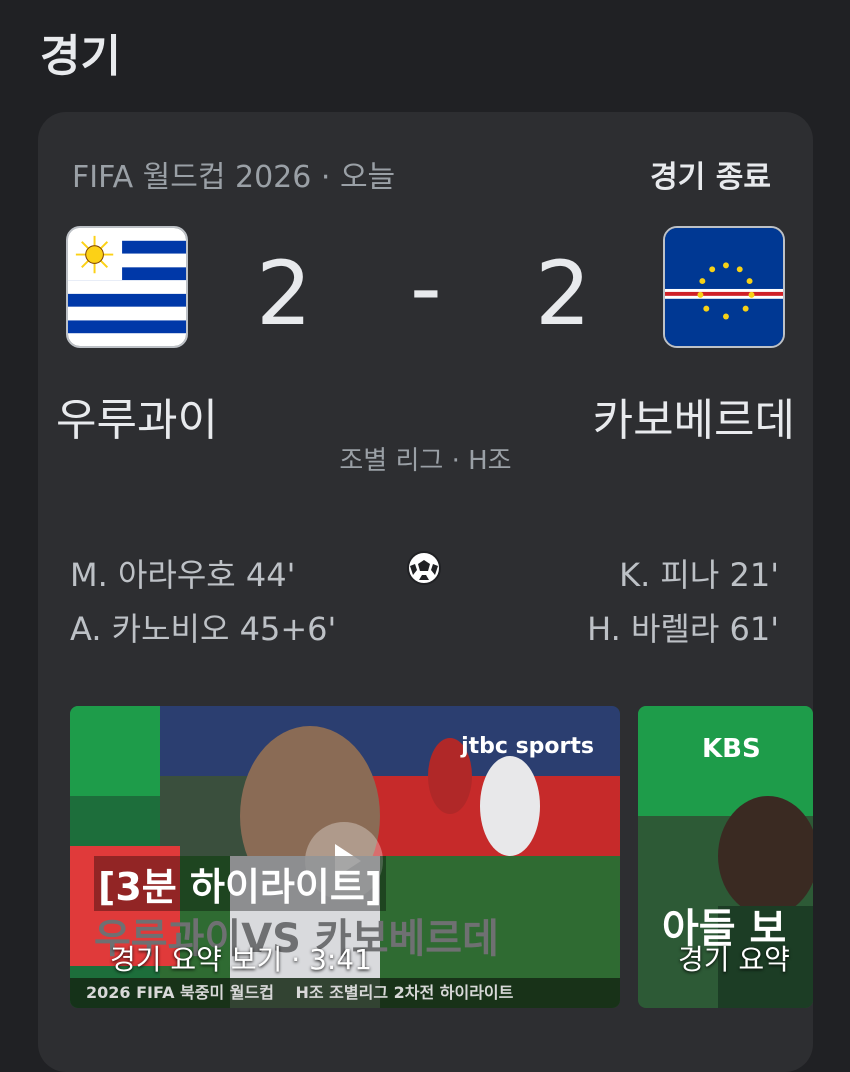  Describe the element at coordinates (404, 992) in the screenshot. I see `thumbnail-footer-right: H조 조별리그 2차전 하이라이트` at that location.